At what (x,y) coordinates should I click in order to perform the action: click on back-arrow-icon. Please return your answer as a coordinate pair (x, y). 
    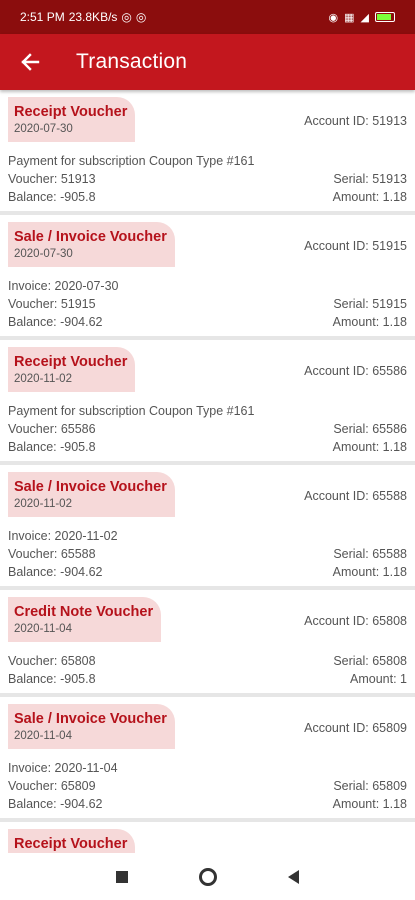
    Looking at the image, I should click on (30, 62).